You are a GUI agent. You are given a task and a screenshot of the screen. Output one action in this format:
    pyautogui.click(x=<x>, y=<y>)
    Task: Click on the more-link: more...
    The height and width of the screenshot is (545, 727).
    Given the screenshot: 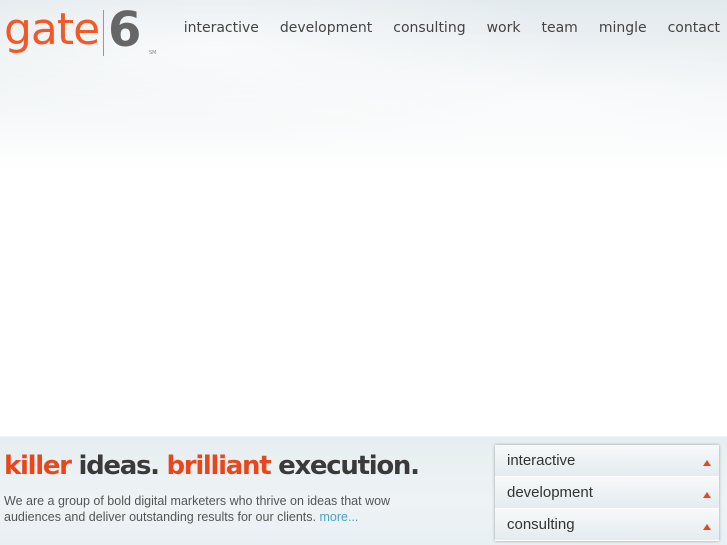 What is the action you would take?
    pyautogui.click(x=338, y=517)
    